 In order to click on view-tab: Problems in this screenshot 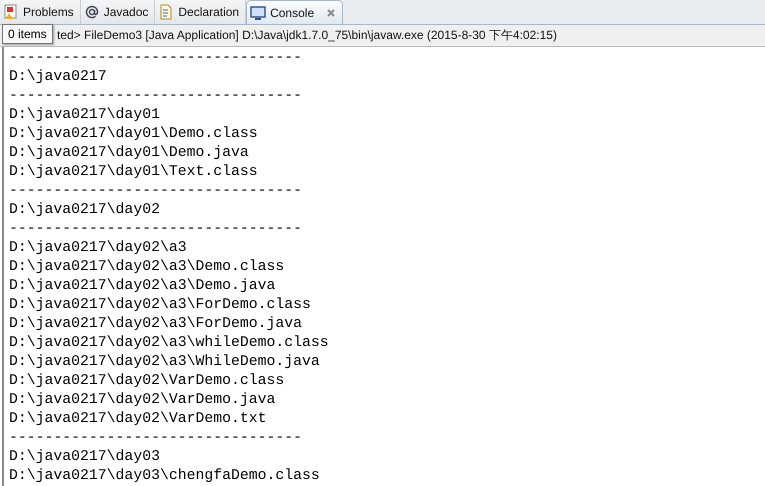, I will do `click(40, 12)`.